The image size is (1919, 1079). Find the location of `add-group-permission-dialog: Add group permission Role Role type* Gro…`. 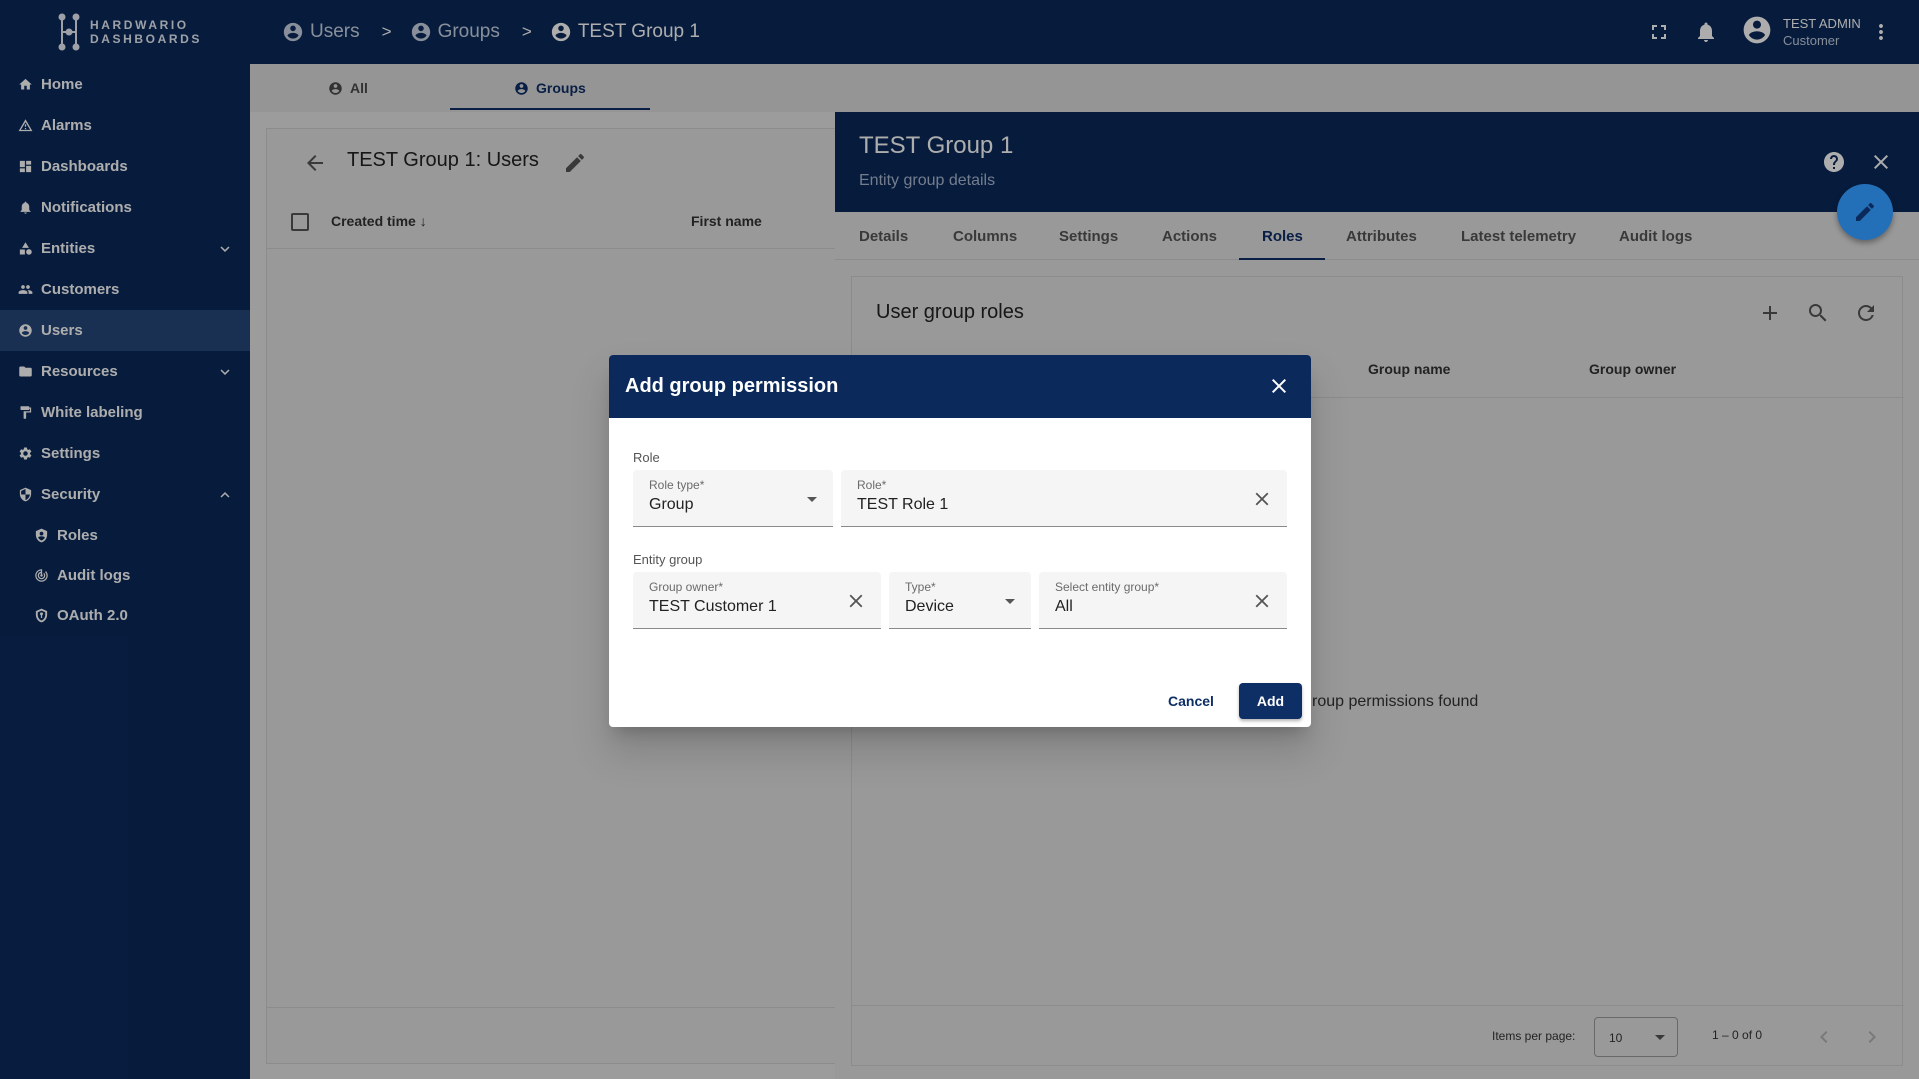

add-group-permission-dialog: Add group permission Role Role type* Gro… is located at coordinates (960, 541).